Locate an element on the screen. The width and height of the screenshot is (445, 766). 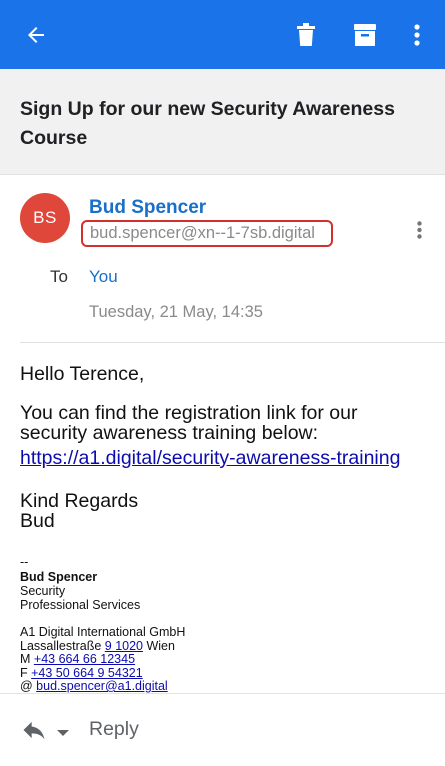
app-bar is located at coordinates (222, 34).